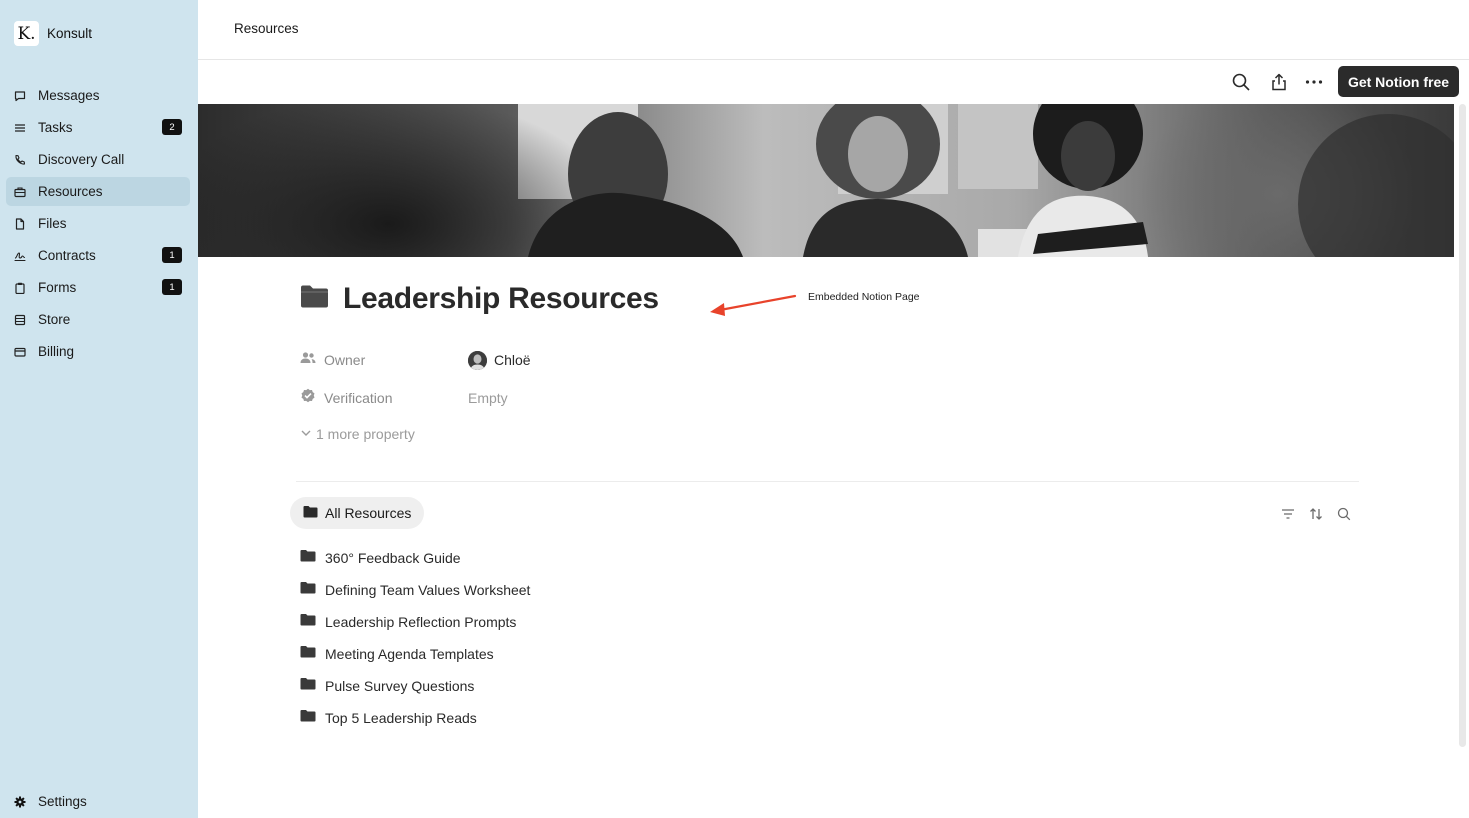  I want to click on sidebar-item-label: Contracts, so click(67, 255).